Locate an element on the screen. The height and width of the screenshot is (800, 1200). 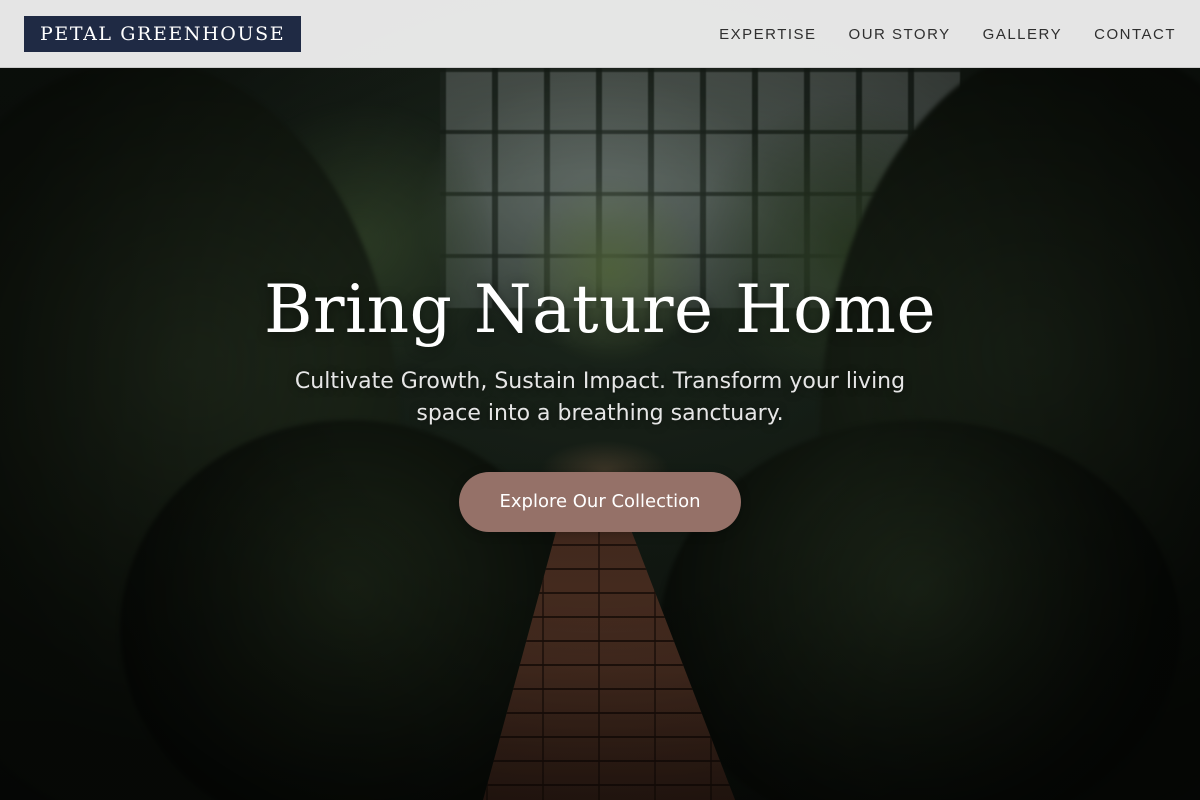
explore-collection-button: Explore Our Collection is located at coordinates (600, 502).